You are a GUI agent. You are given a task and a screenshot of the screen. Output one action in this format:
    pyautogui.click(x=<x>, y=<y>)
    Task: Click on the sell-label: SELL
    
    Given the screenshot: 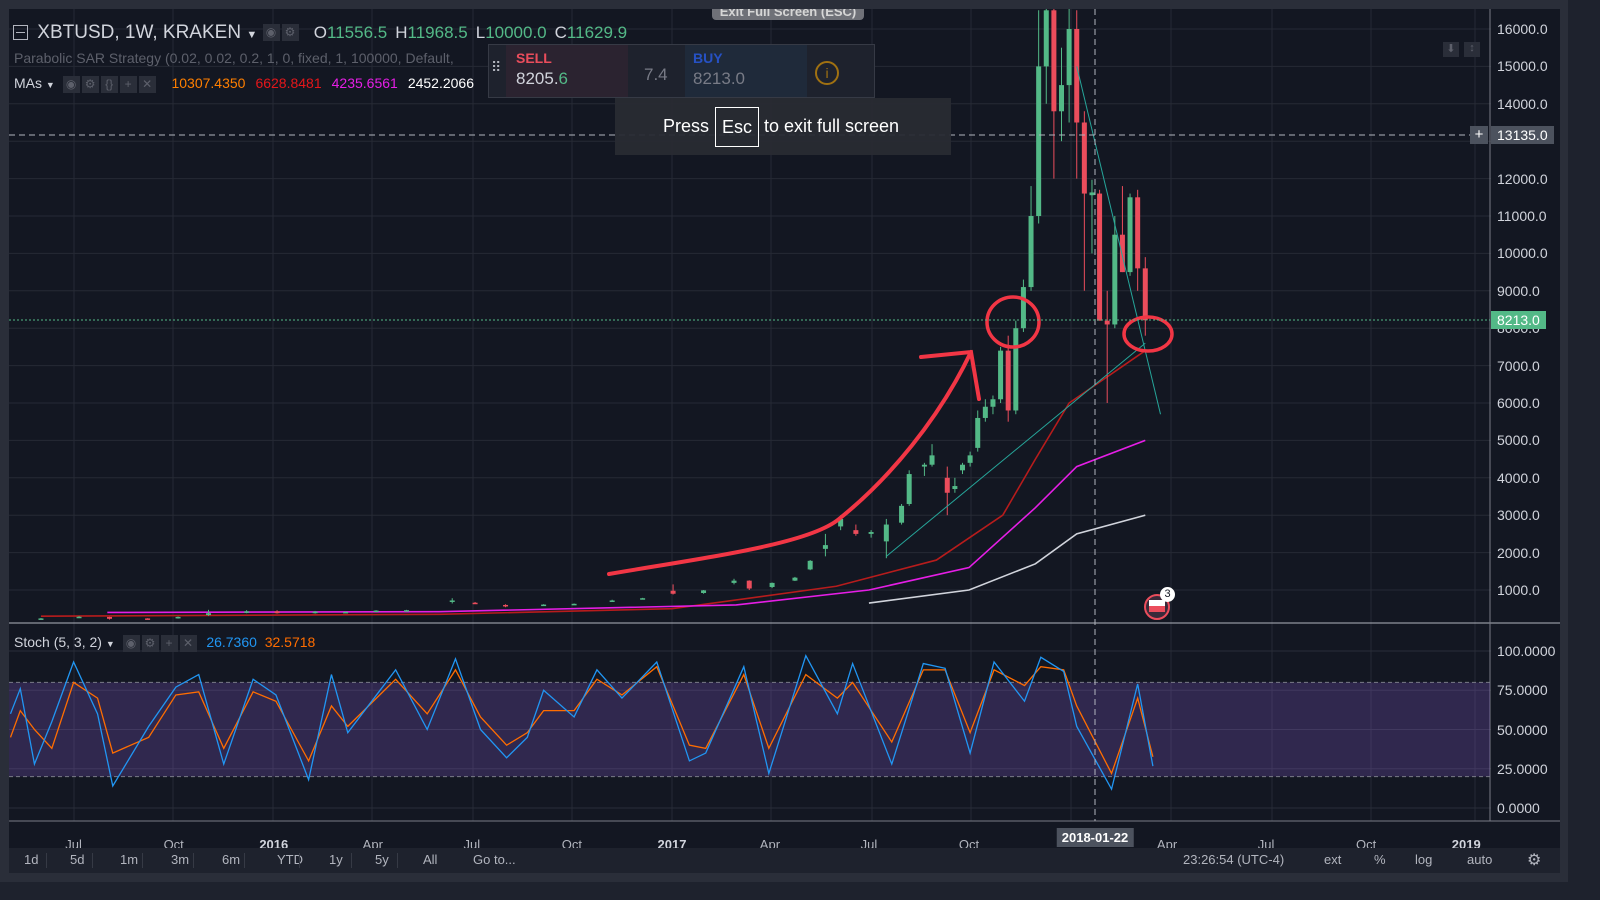 What is the action you would take?
    pyautogui.click(x=534, y=58)
    